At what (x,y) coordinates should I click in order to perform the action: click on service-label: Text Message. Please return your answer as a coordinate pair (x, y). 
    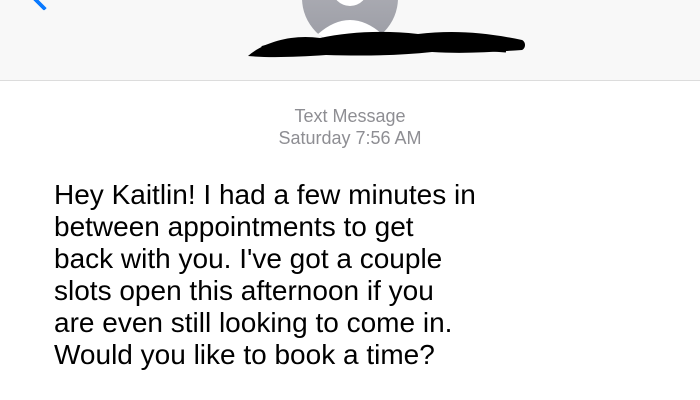
    Looking at the image, I should click on (350, 116).